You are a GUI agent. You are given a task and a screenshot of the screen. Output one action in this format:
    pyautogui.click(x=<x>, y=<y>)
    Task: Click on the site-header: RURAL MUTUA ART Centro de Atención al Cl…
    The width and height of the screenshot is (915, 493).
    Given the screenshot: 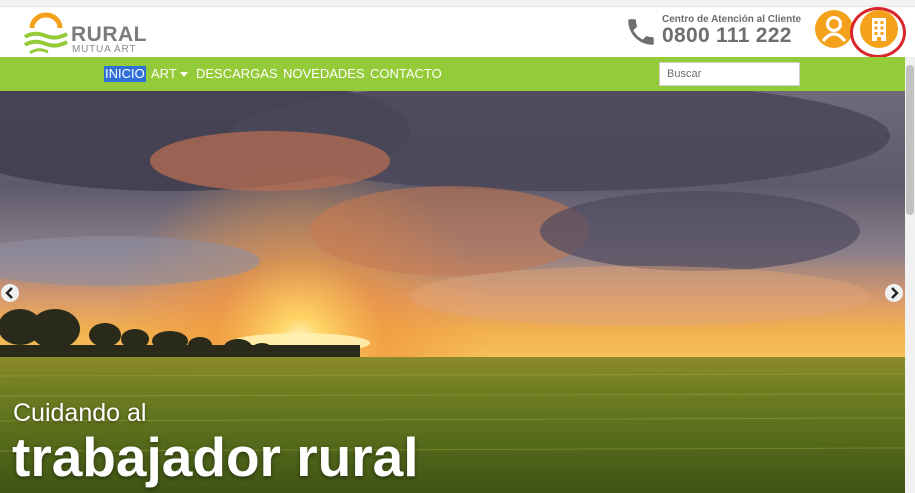 What is the action you would take?
    pyautogui.click(x=453, y=32)
    